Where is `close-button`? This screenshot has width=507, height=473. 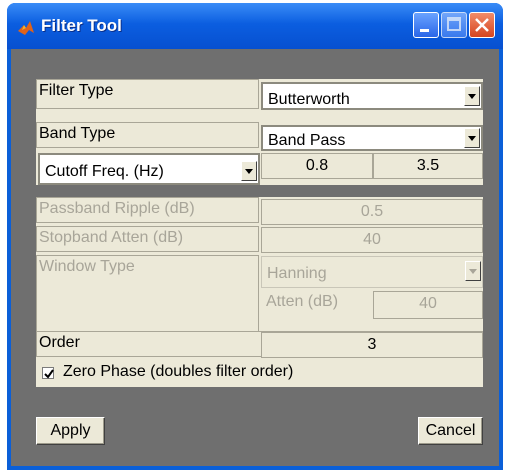 close-button is located at coordinates (482, 25).